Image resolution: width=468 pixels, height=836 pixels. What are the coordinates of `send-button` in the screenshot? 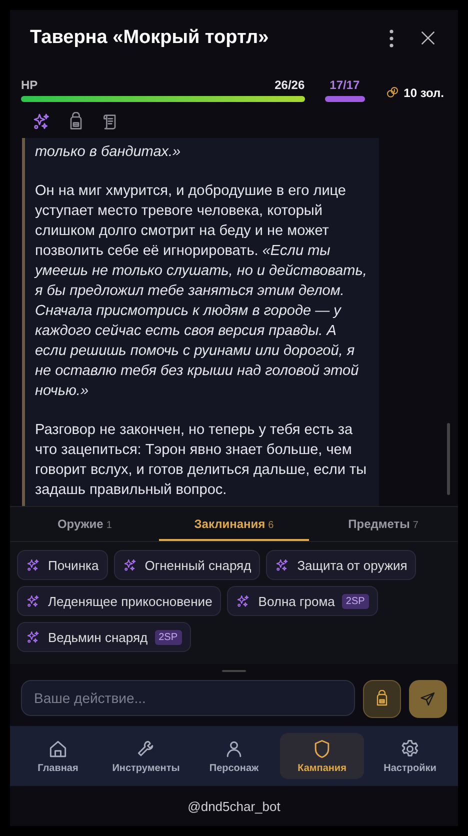 It's located at (428, 699).